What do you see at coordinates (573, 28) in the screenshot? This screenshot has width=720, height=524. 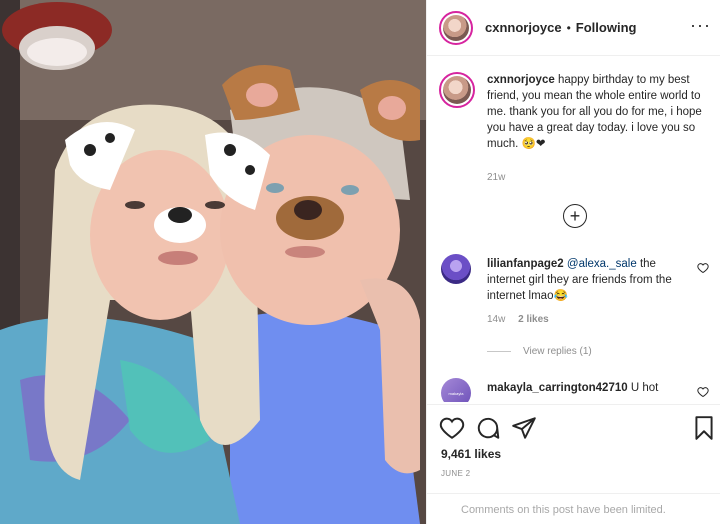 I see `post-header: cxnnorjoyce • Following ···` at bounding box center [573, 28].